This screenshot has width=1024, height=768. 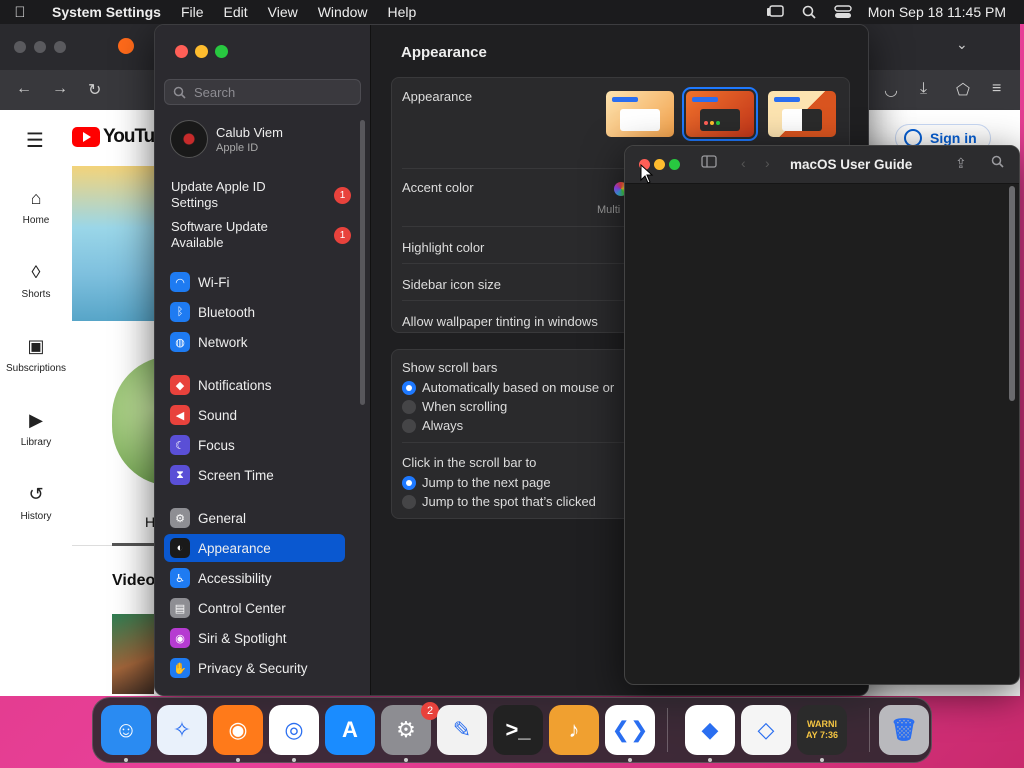 What do you see at coordinates (843, 12) in the screenshot?
I see `control-center-icon` at bounding box center [843, 12].